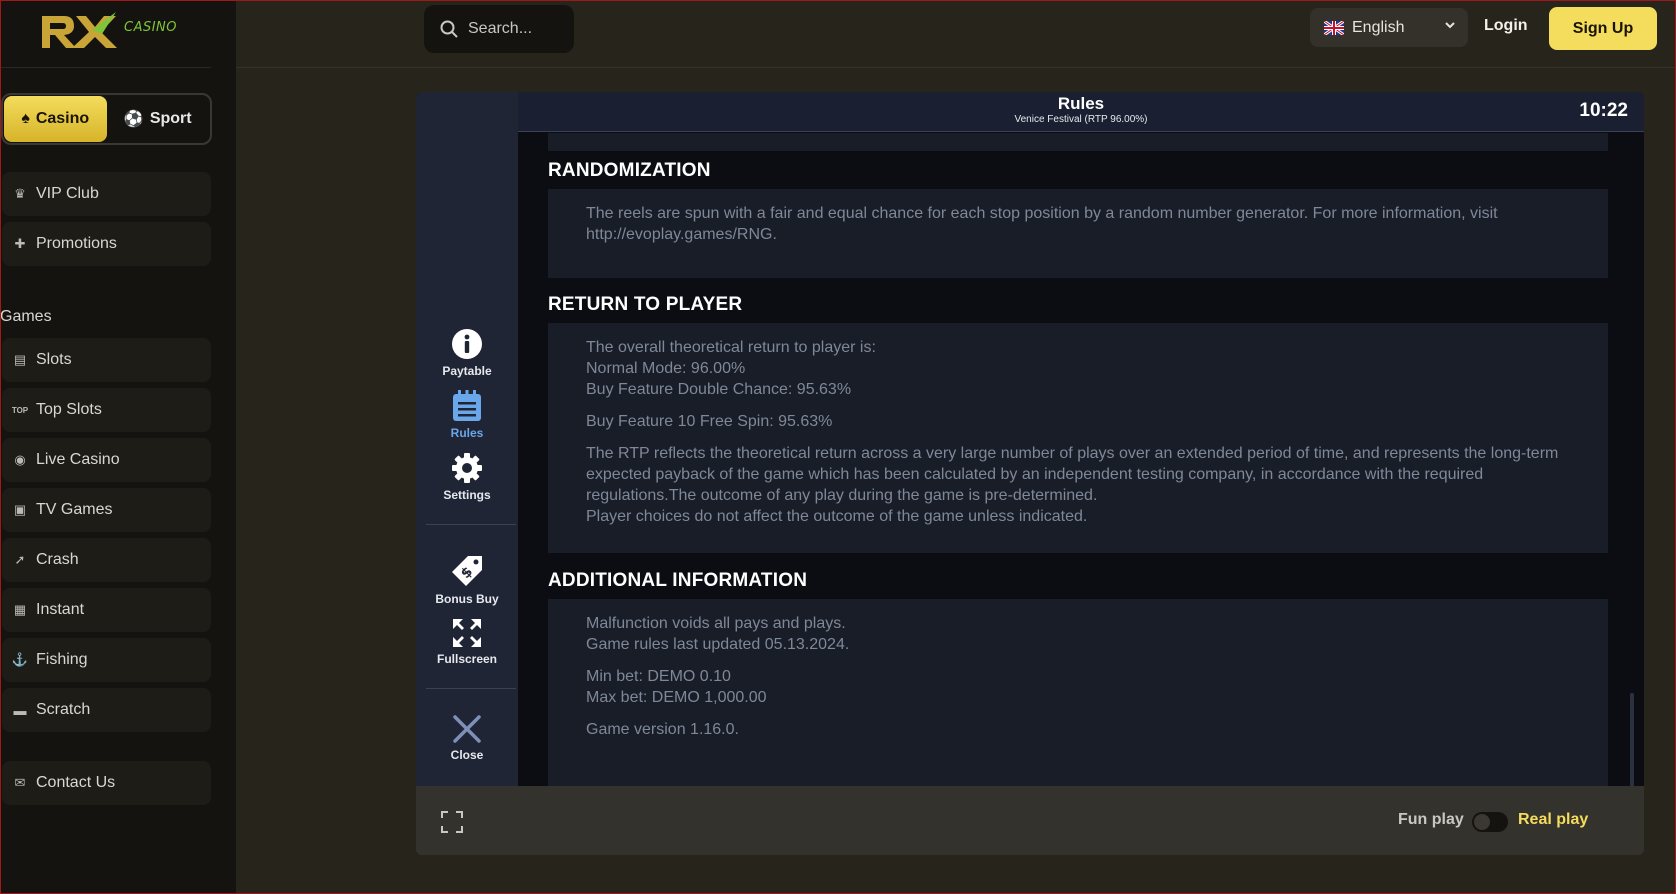 This screenshot has width=1676, height=894. What do you see at coordinates (20, 243) in the screenshot?
I see `gift-icon: ✚` at bounding box center [20, 243].